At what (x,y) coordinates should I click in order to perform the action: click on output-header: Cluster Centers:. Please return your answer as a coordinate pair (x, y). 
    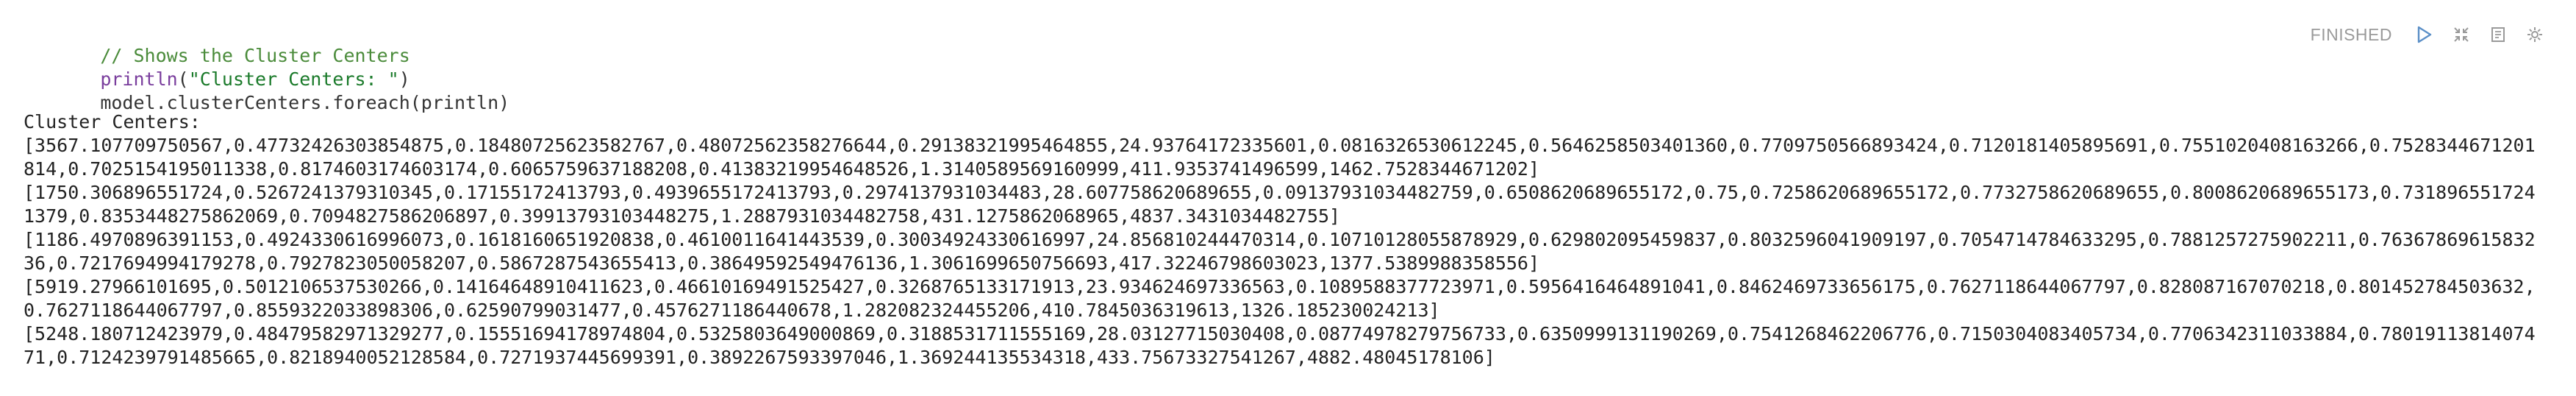
    Looking at the image, I should click on (113, 121).